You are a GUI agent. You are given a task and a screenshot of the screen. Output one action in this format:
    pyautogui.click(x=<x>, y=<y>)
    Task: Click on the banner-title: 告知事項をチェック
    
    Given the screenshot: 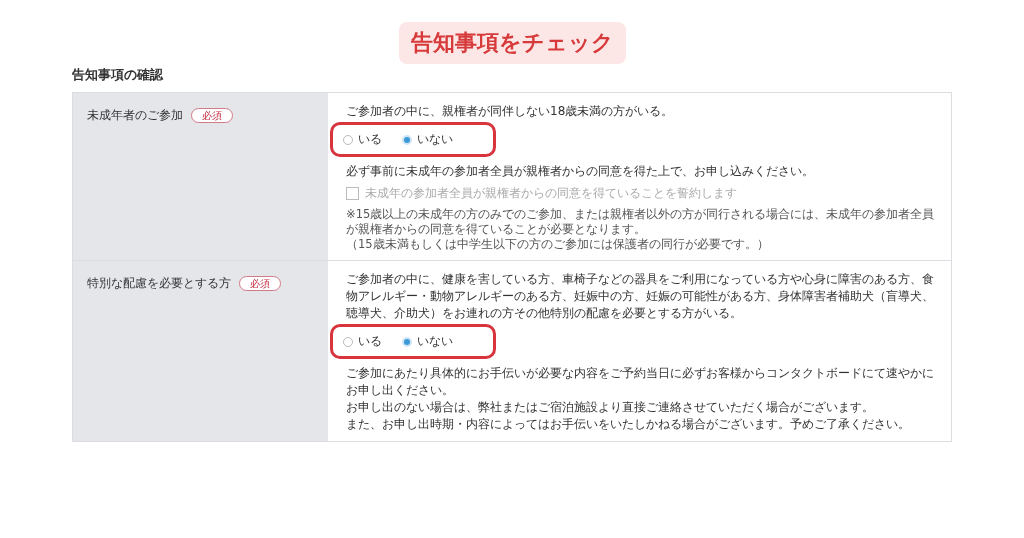 What is the action you would take?
    pyautogui.click(x=512, y=43)
    